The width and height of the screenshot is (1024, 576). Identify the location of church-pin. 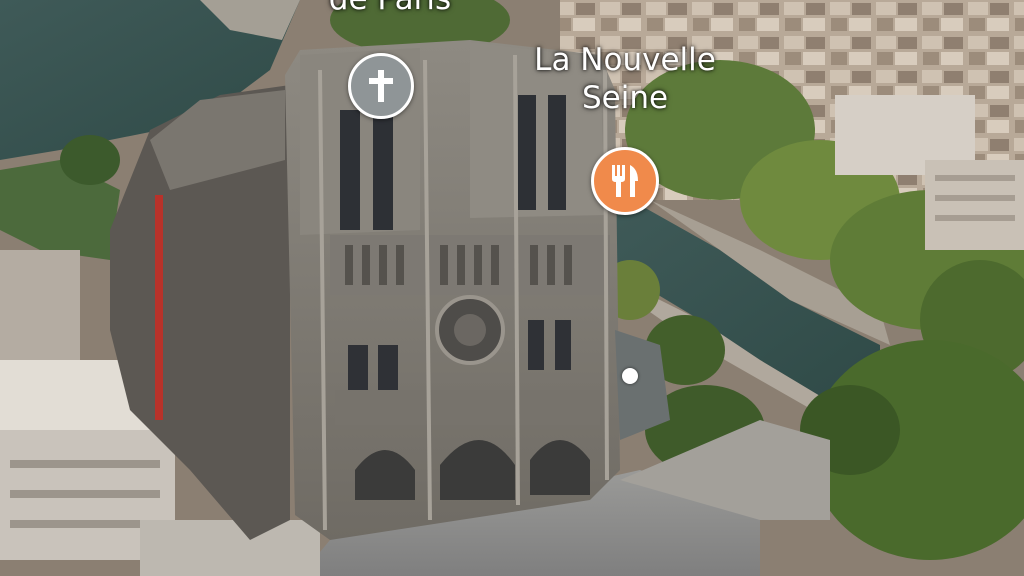
(381, 86).